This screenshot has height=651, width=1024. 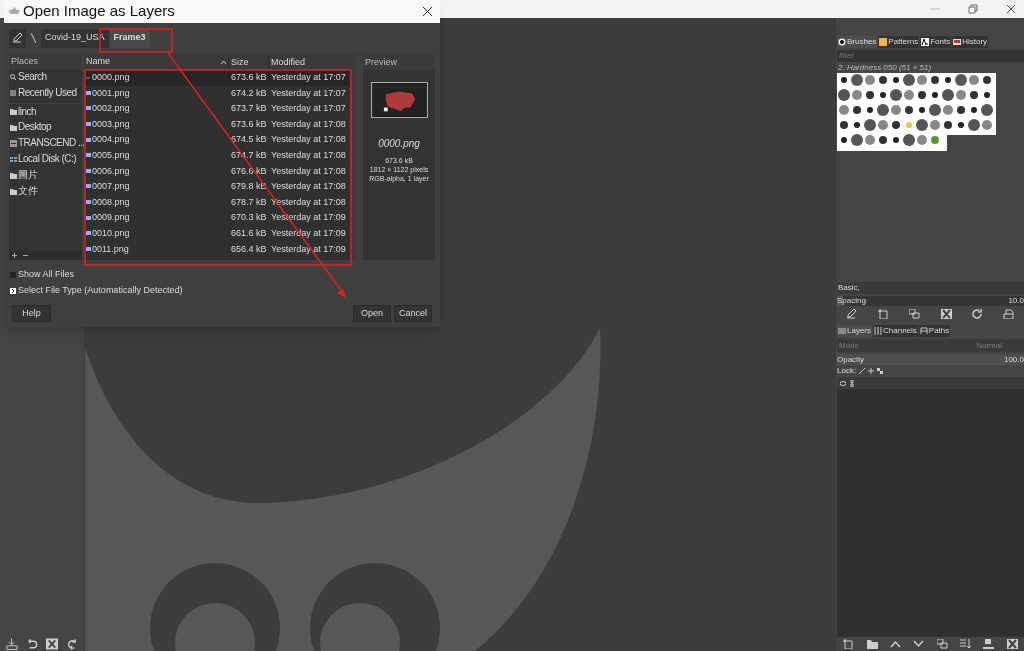 What do you see at coordinates (156, 62) in the screenshot?
I see `column-header: Name` at bounding box center [156, 62].